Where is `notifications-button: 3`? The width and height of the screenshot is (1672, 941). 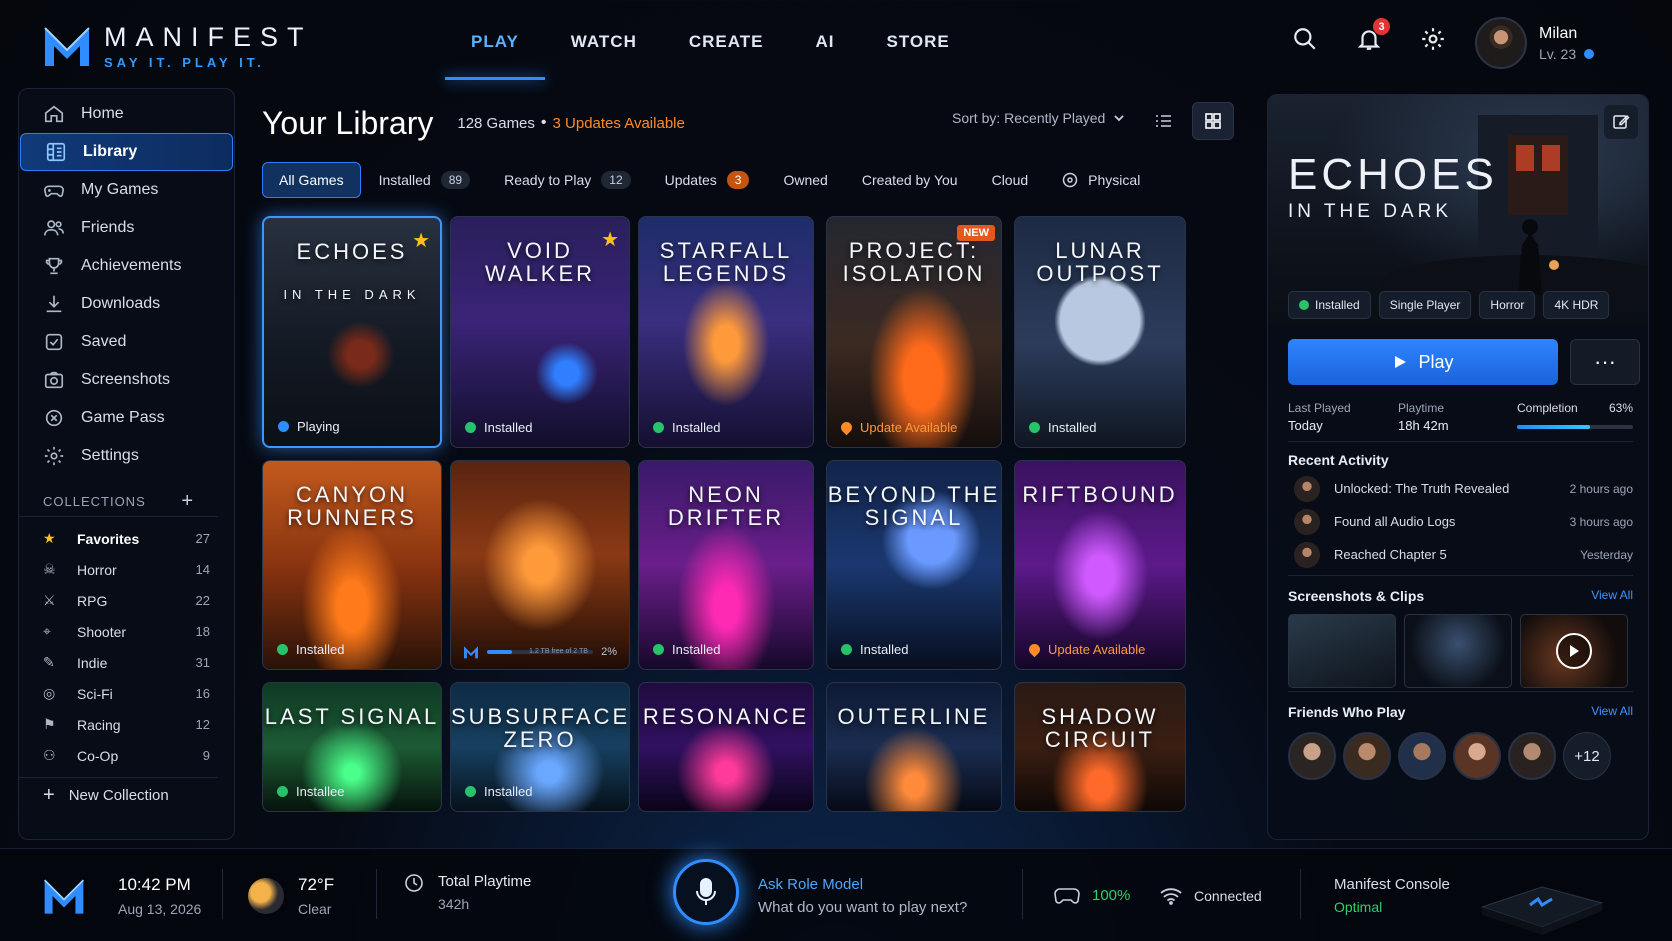 notifications-button: 3 is located at coordinates (1372, 36).